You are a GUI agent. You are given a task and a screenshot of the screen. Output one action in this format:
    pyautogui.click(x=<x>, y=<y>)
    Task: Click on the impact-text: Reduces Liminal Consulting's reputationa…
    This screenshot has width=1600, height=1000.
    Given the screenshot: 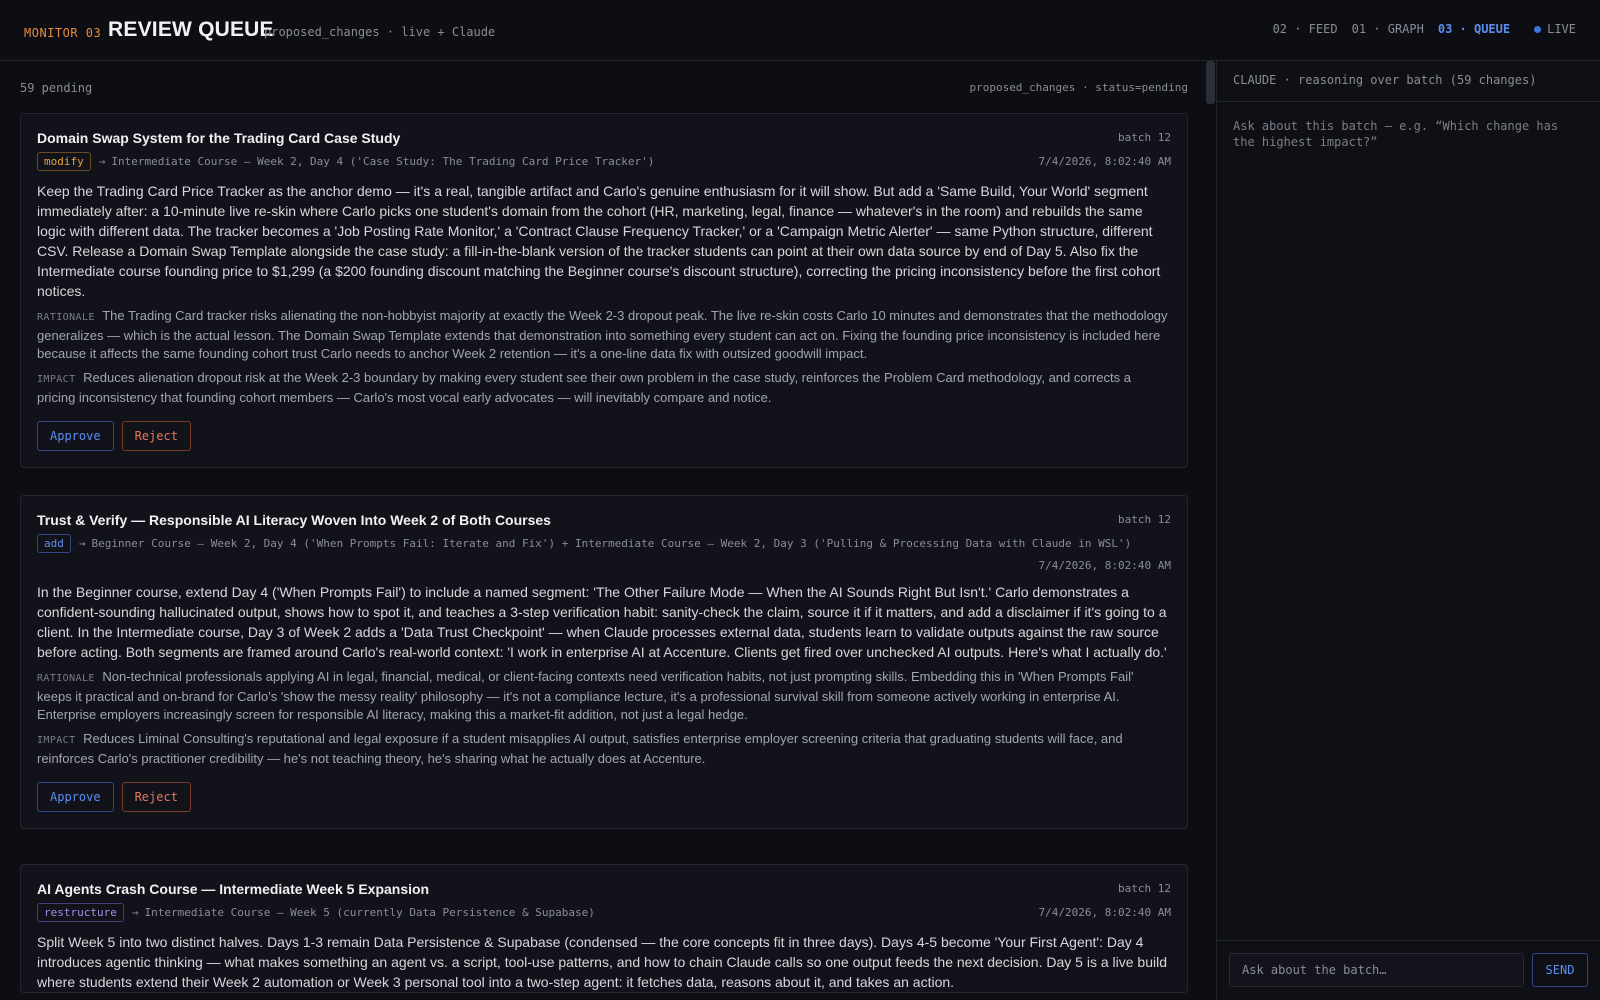 What is the action you would take?
    pyautogui.click(x=580, y=748)
    